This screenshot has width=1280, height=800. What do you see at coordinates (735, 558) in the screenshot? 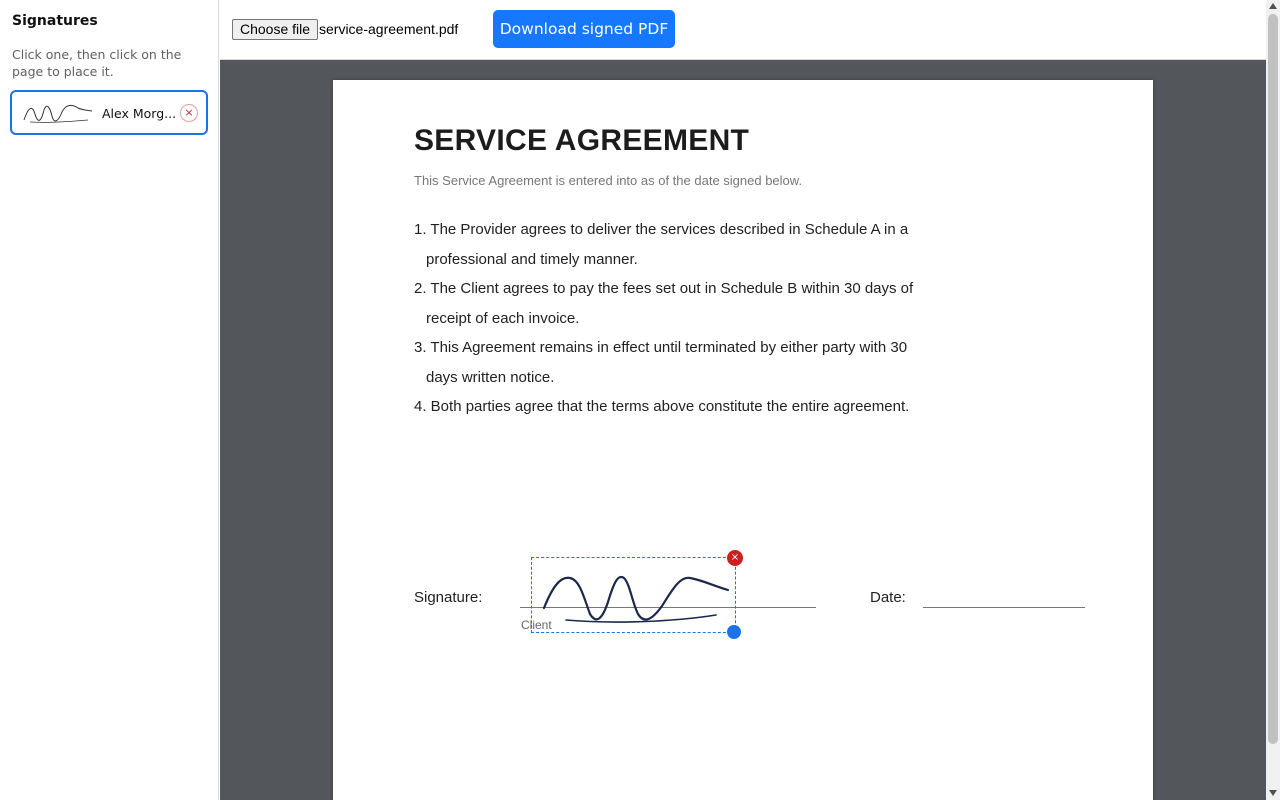
I see `delete-placed-signature-button: ×` at bounding box center [735, 558].